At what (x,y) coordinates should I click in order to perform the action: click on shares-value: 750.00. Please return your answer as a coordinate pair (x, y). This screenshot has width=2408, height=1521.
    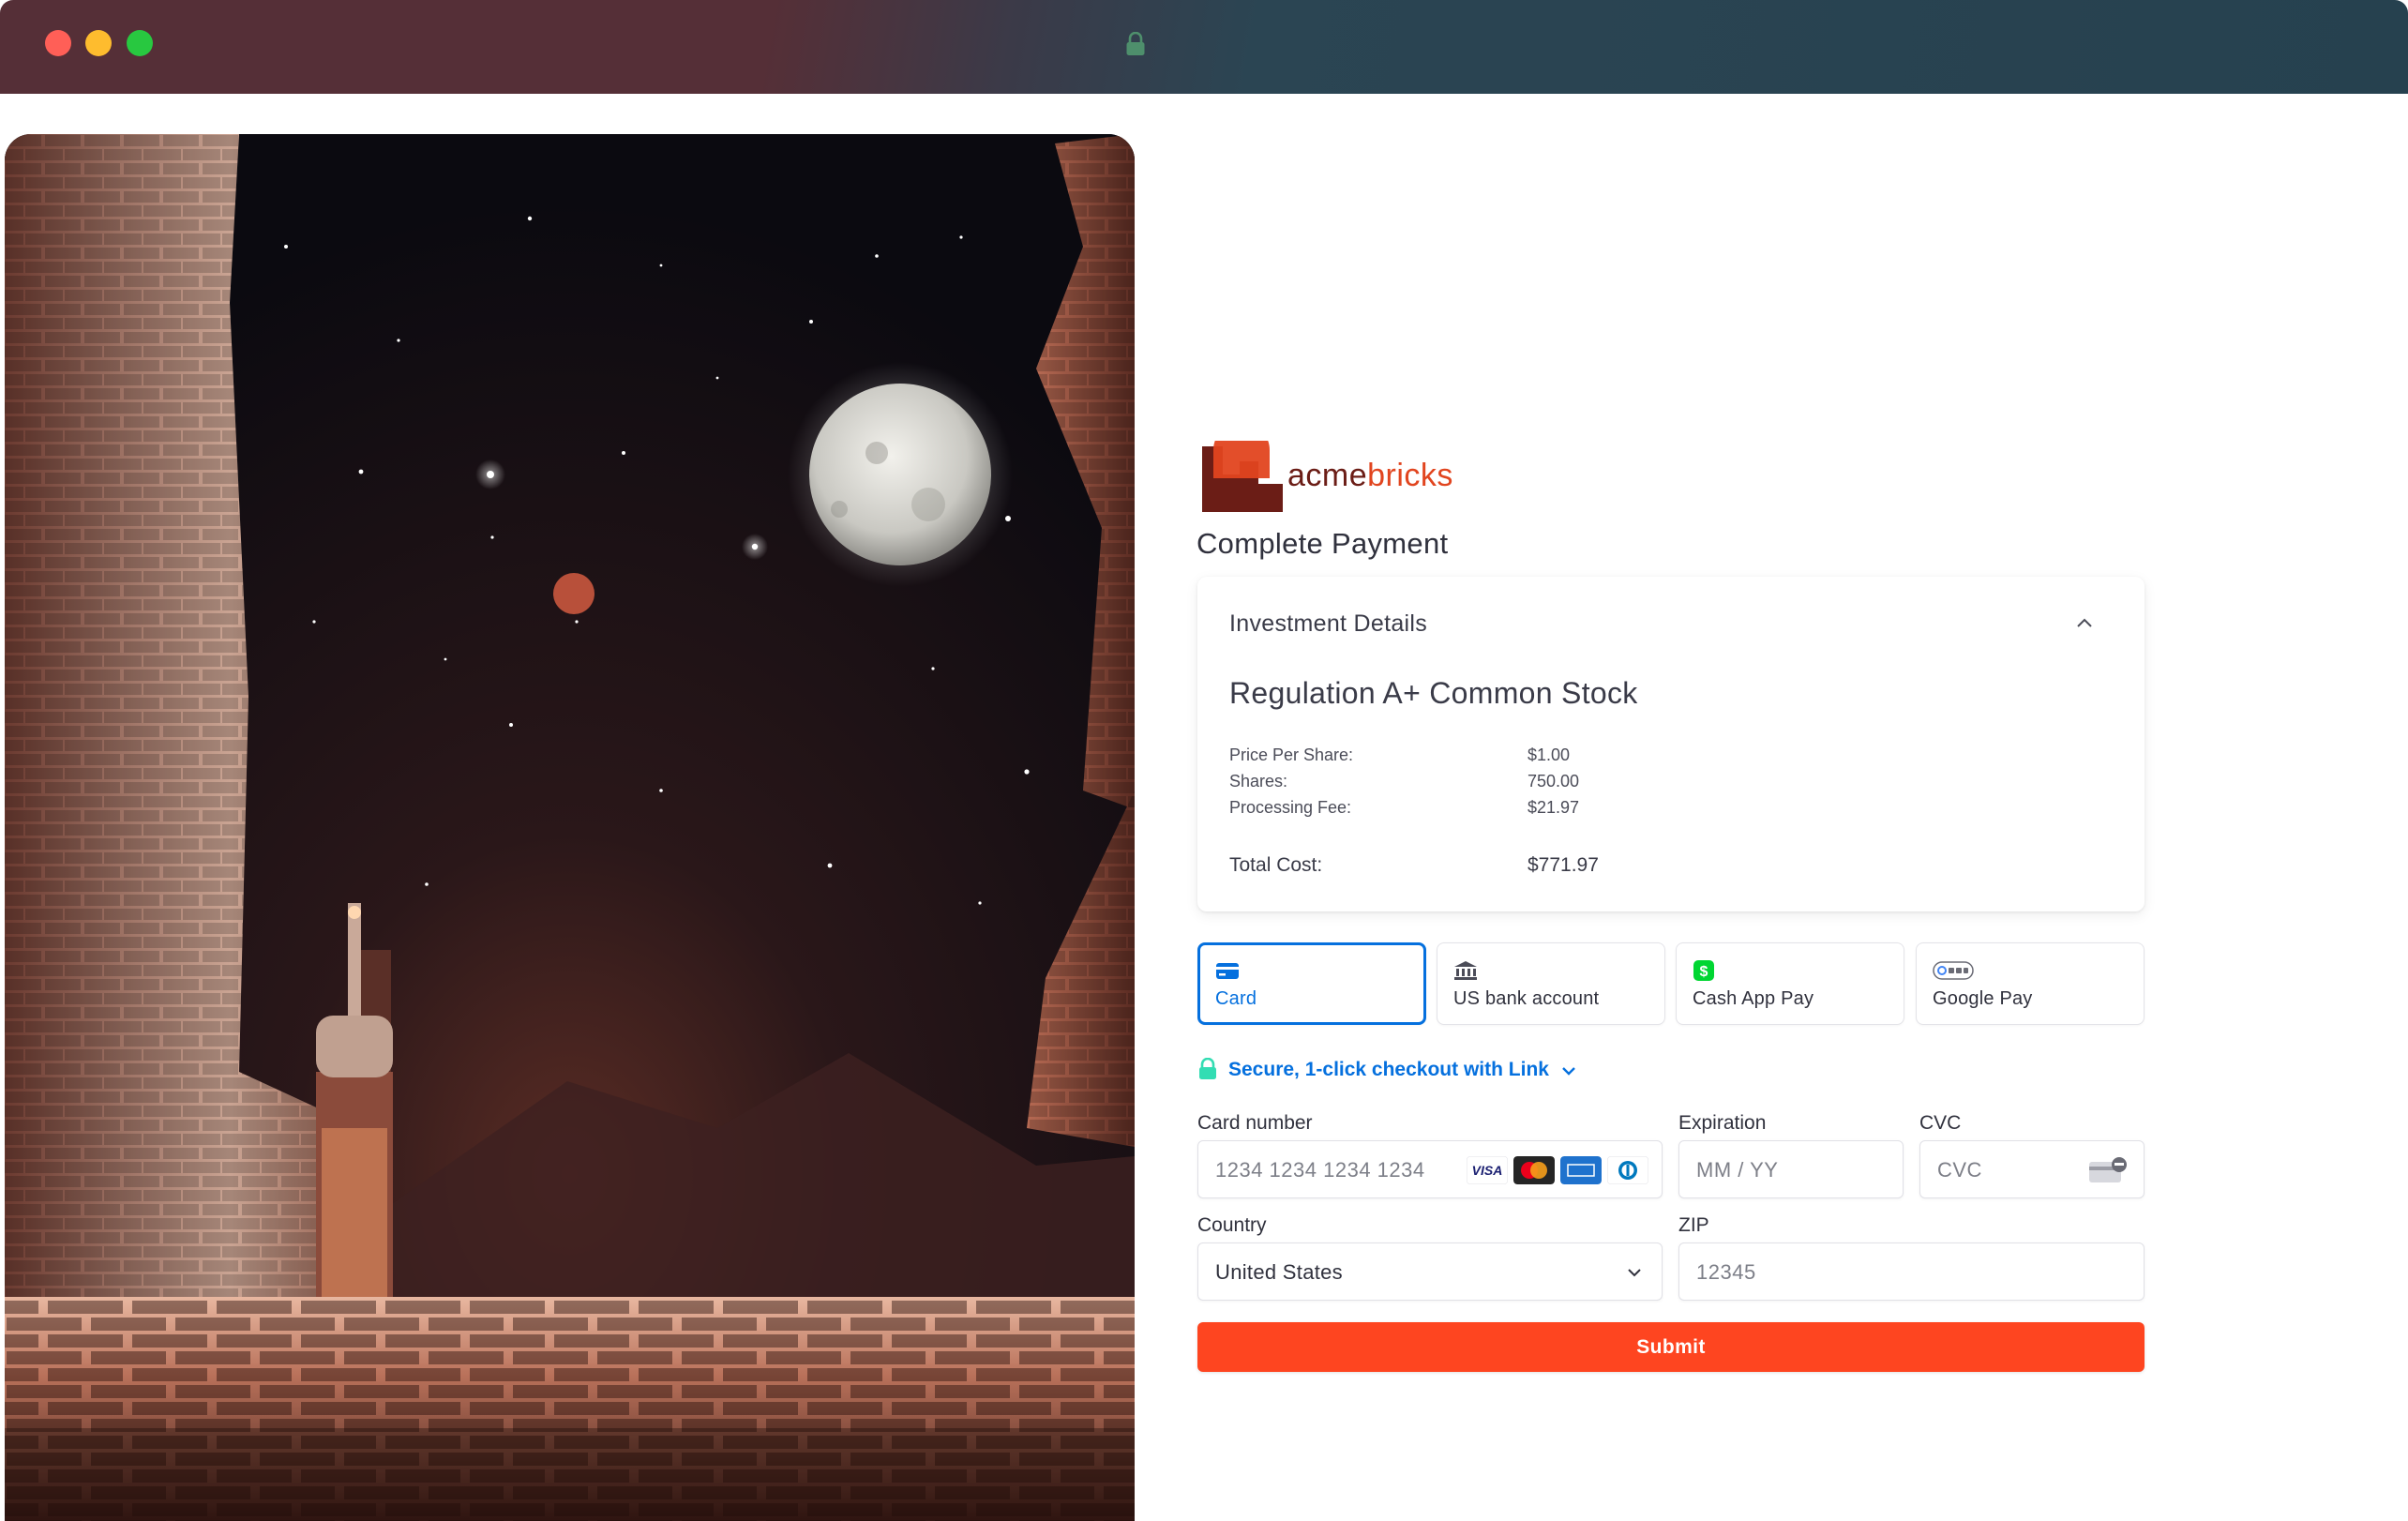
    Looking at the image, I should click on (1554, 781).